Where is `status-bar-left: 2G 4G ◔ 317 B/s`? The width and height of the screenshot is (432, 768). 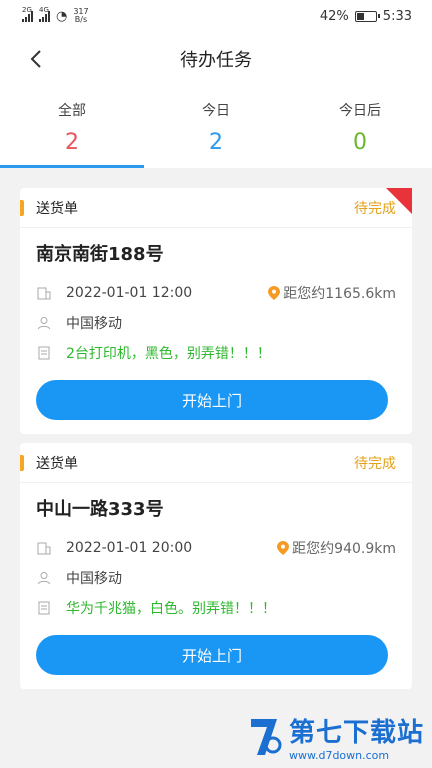 status-bar-left: 2G 4G ◔ 317 B/s is located at coordinates (55, 15).